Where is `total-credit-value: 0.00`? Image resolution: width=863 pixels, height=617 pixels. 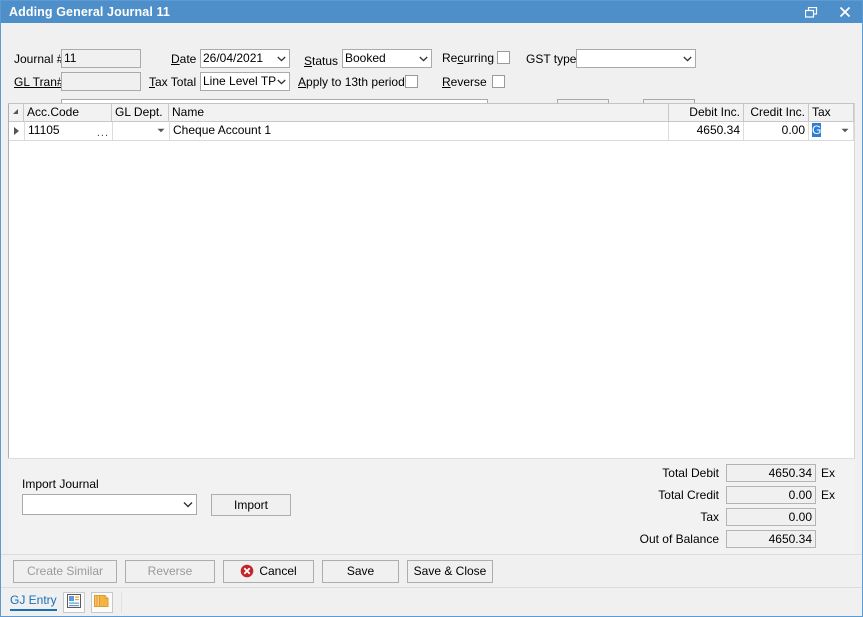 total-credit-value: 0.00 is located at coordinates (771, 495).